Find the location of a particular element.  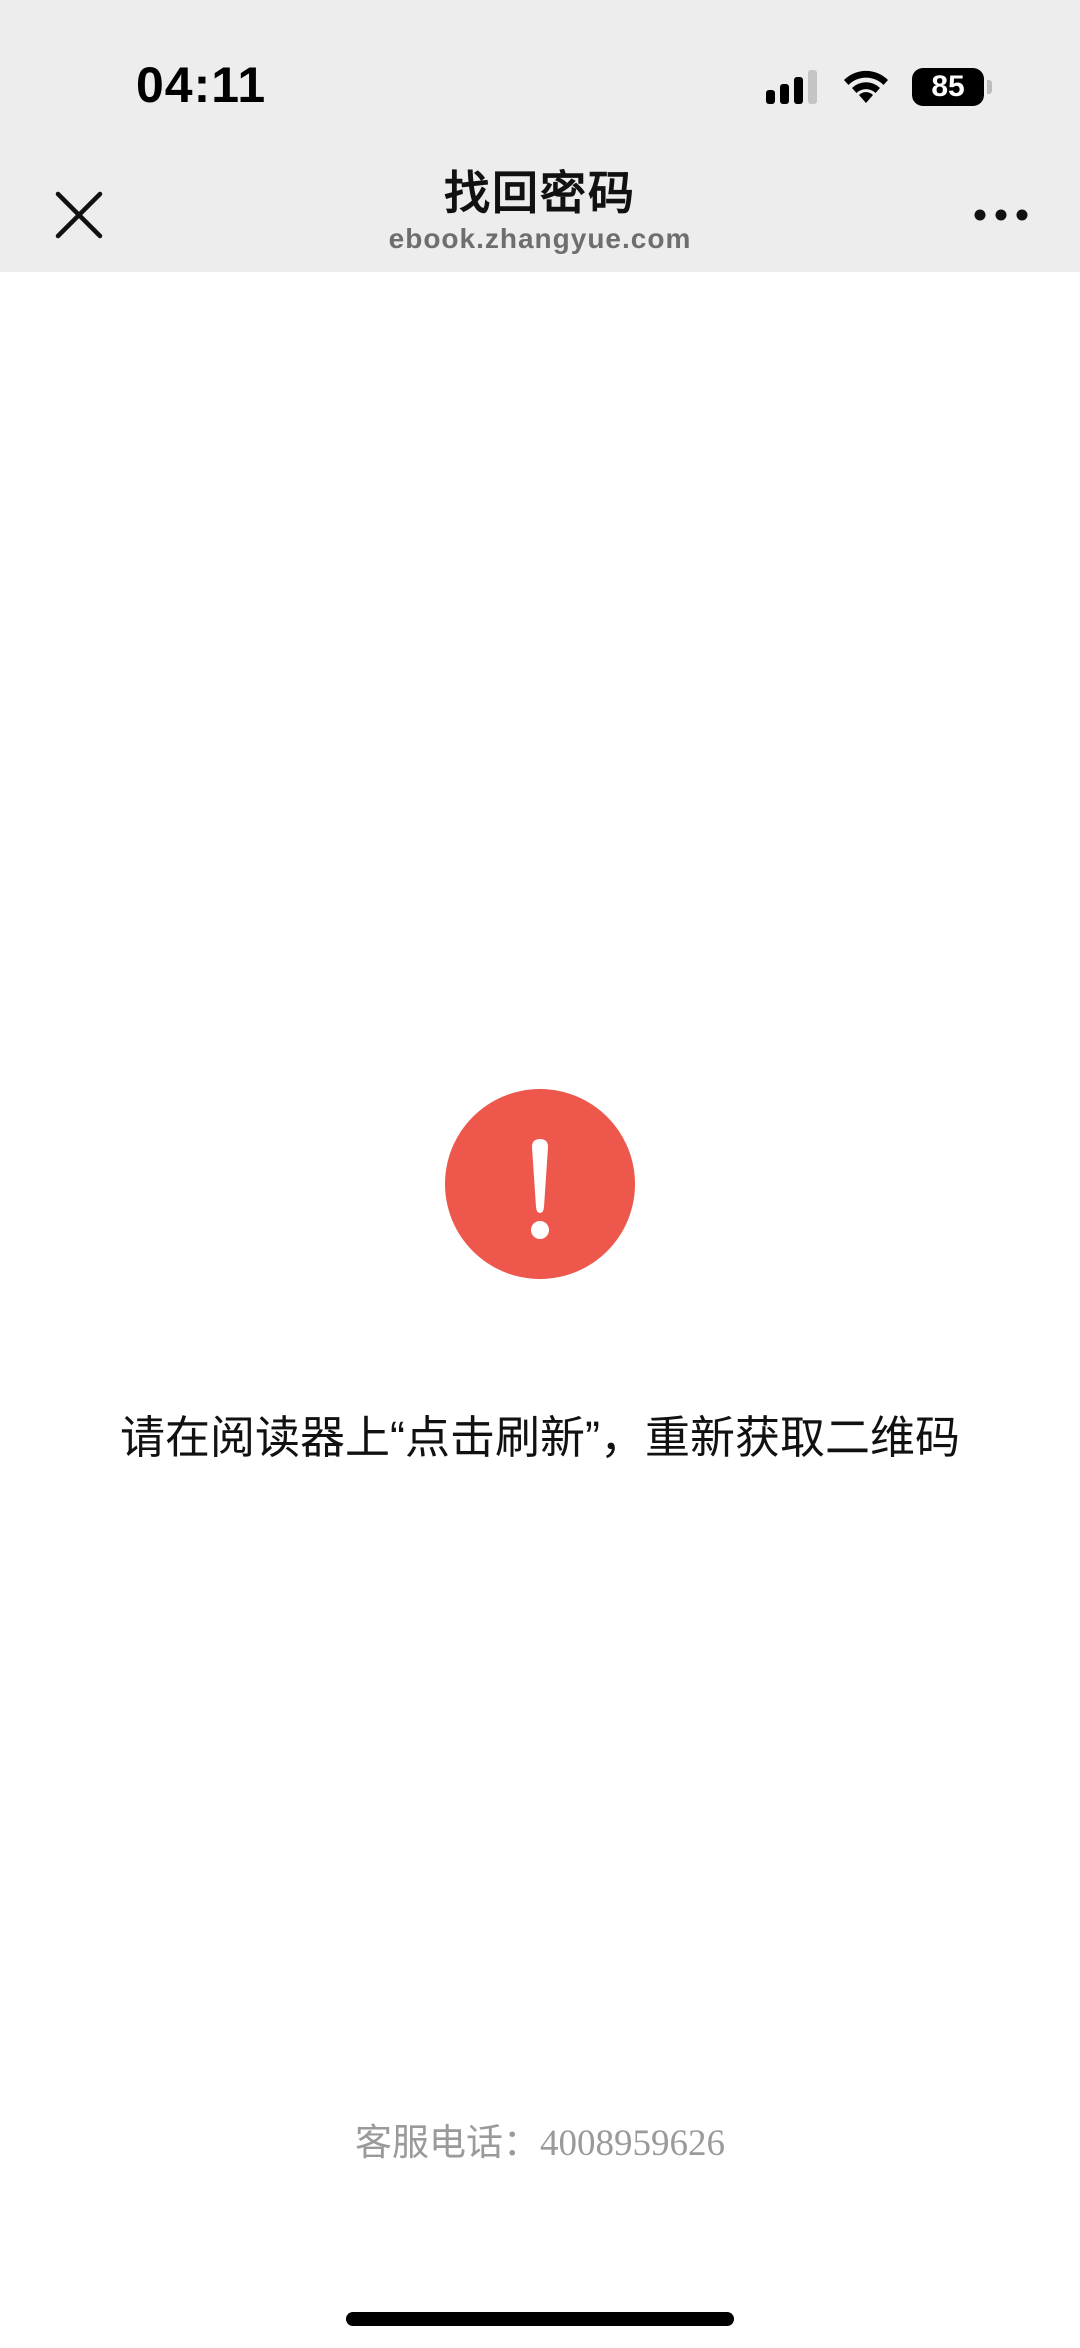

status-icons: 85 is located at coordinates (879, 87).